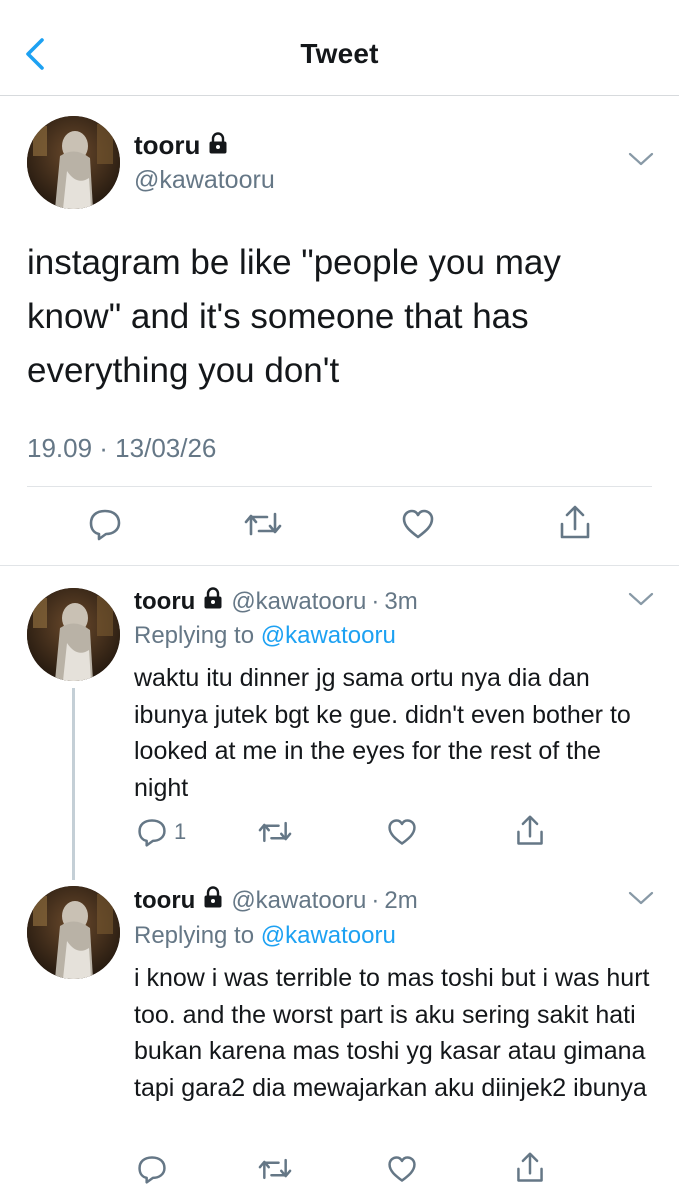 The image size is (679, 1200). What do you see at coordinates (180, 831) in the screenshot?
I see `reply-count: 1` at bounding box center [180, 831].